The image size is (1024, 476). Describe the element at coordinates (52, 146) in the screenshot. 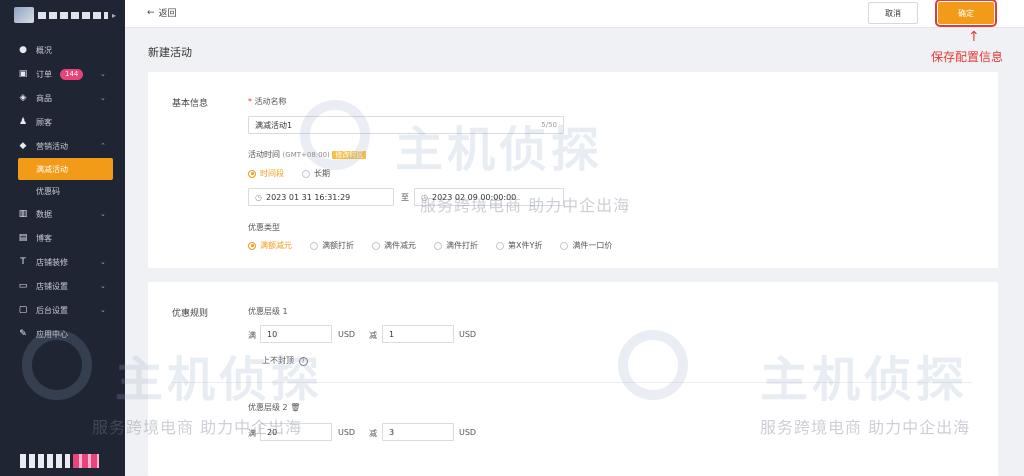

I see `sidebar-item-label: 营销活动` at that location.